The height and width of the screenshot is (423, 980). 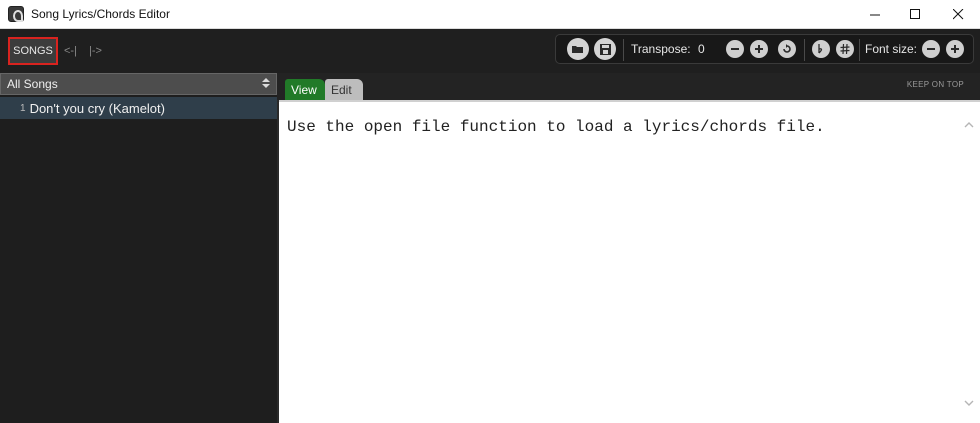 What do you see at coordinates (874, 15) in the screenshot?
I see `minimize-icon` at bounding box center [874, 15].